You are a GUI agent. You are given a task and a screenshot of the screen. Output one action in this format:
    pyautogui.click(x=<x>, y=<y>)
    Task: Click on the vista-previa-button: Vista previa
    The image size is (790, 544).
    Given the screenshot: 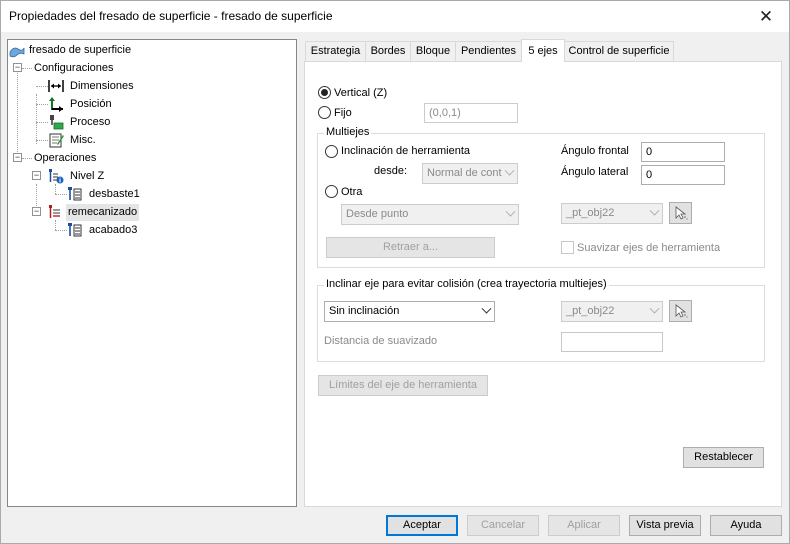 What is the action you would take?
    pyautogui.click(x=665, y=525)
    